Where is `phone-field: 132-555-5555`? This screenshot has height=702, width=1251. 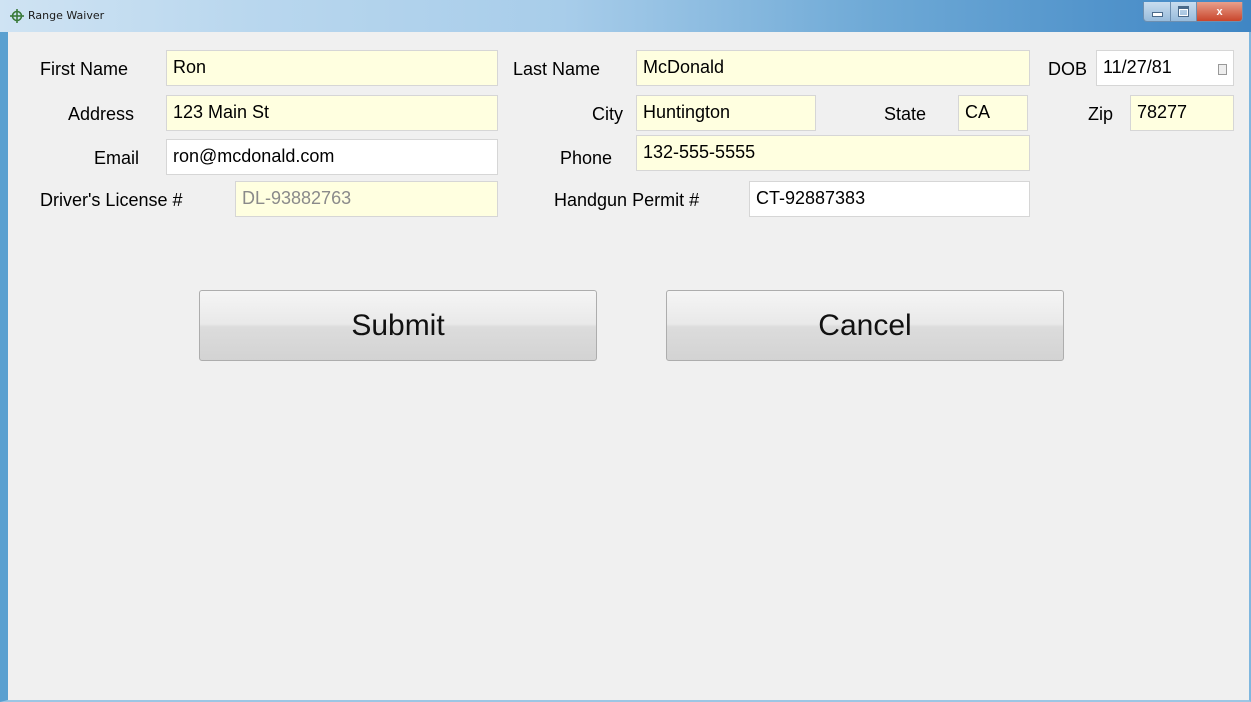
phone-field: 132-555-5555 is located at coordinates (833, 153).